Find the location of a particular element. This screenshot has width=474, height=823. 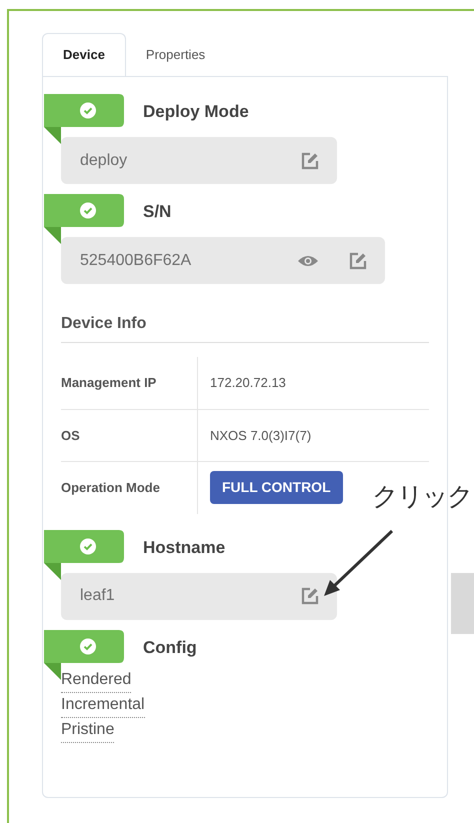

section-title: Config is located at coordinates (170, 647).